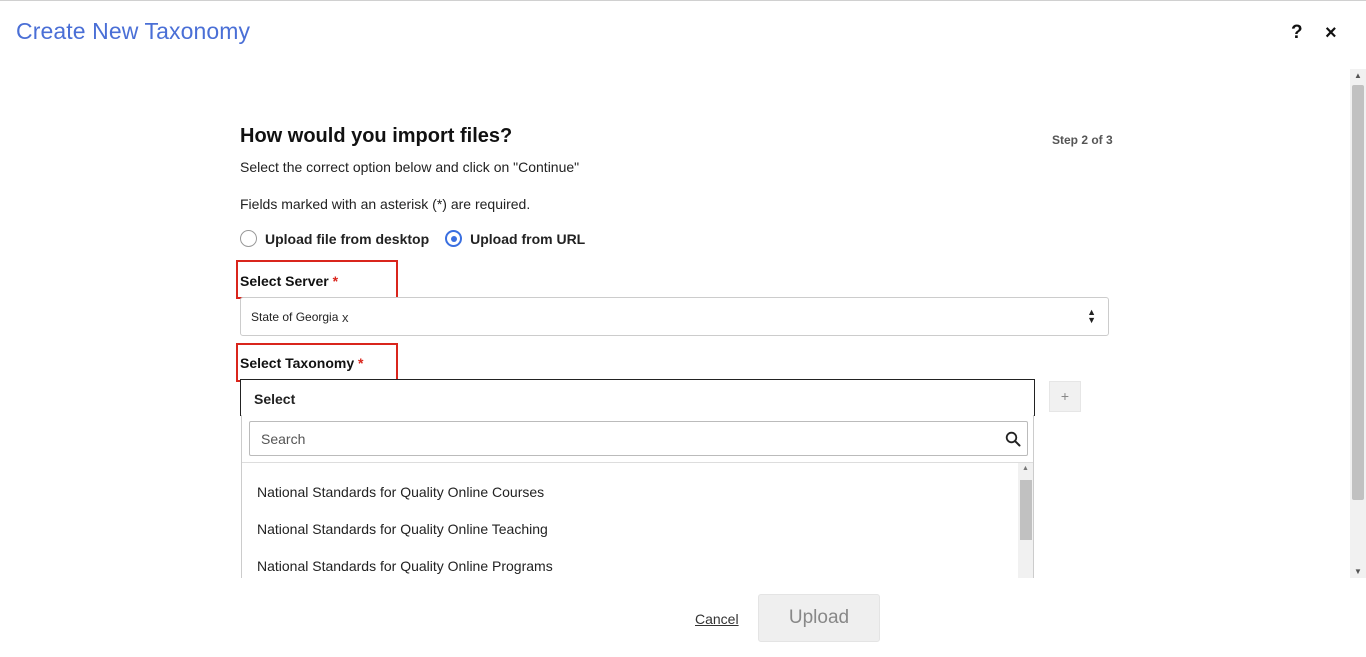  What do you see at coordinates (528, 238) in the screenshot?
I see `radio-upload-url-label: Upload from URL` at bounding box center [528, 238].